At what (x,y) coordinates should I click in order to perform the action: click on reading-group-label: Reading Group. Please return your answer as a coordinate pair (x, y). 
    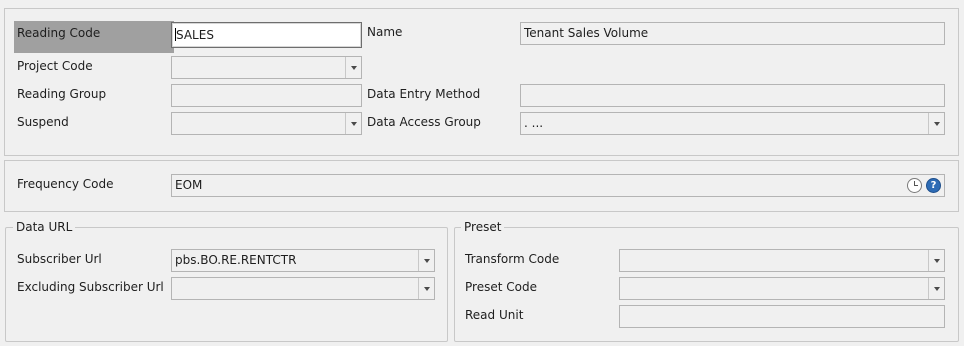
    Looking at the image, I should click on (62, 94).